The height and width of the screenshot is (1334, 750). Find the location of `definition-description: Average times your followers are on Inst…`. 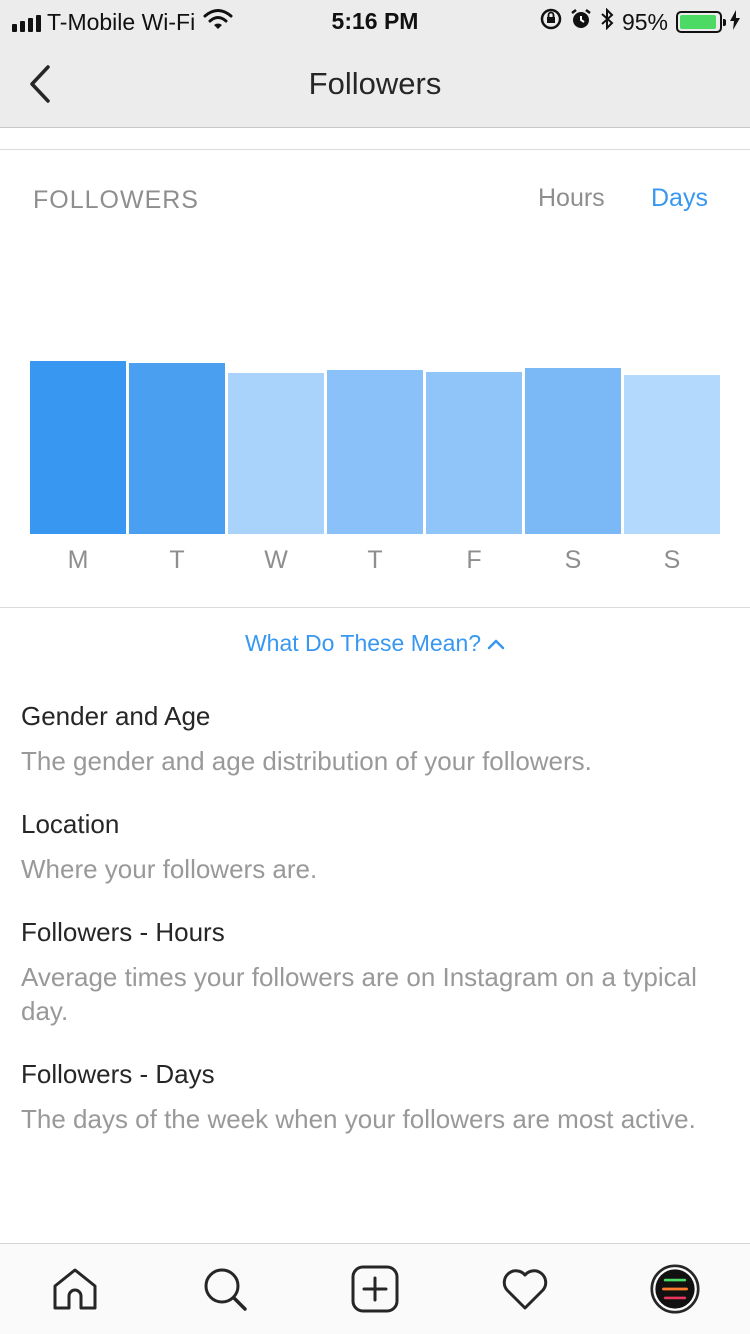

definition-description: Average times your followers are on Inst… is located at coordinates (359, 994).